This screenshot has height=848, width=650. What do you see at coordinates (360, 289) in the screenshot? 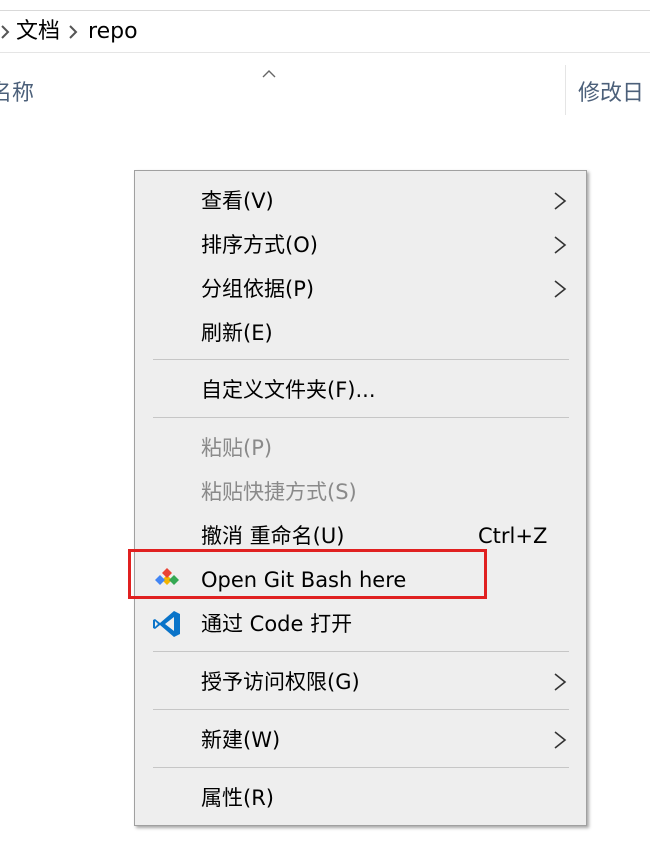
I see `menu-item-group-by: 分组依据(P)` at bounding box center [360, 289].